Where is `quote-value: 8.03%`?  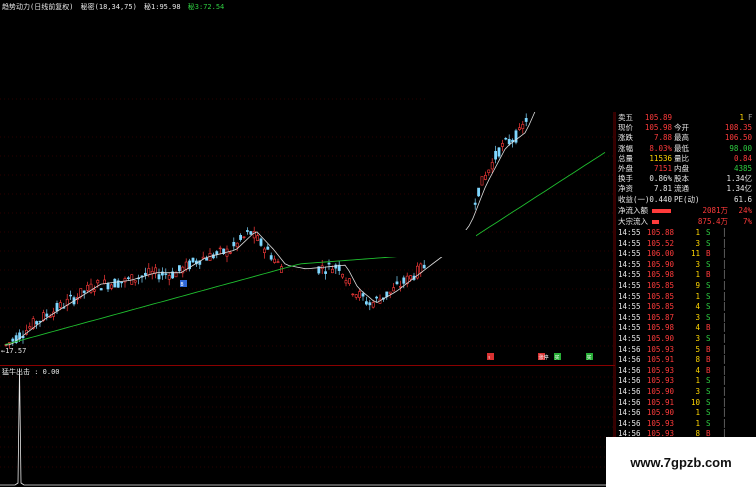 quote-value: 8.03% is located at coordinates (660, 148).